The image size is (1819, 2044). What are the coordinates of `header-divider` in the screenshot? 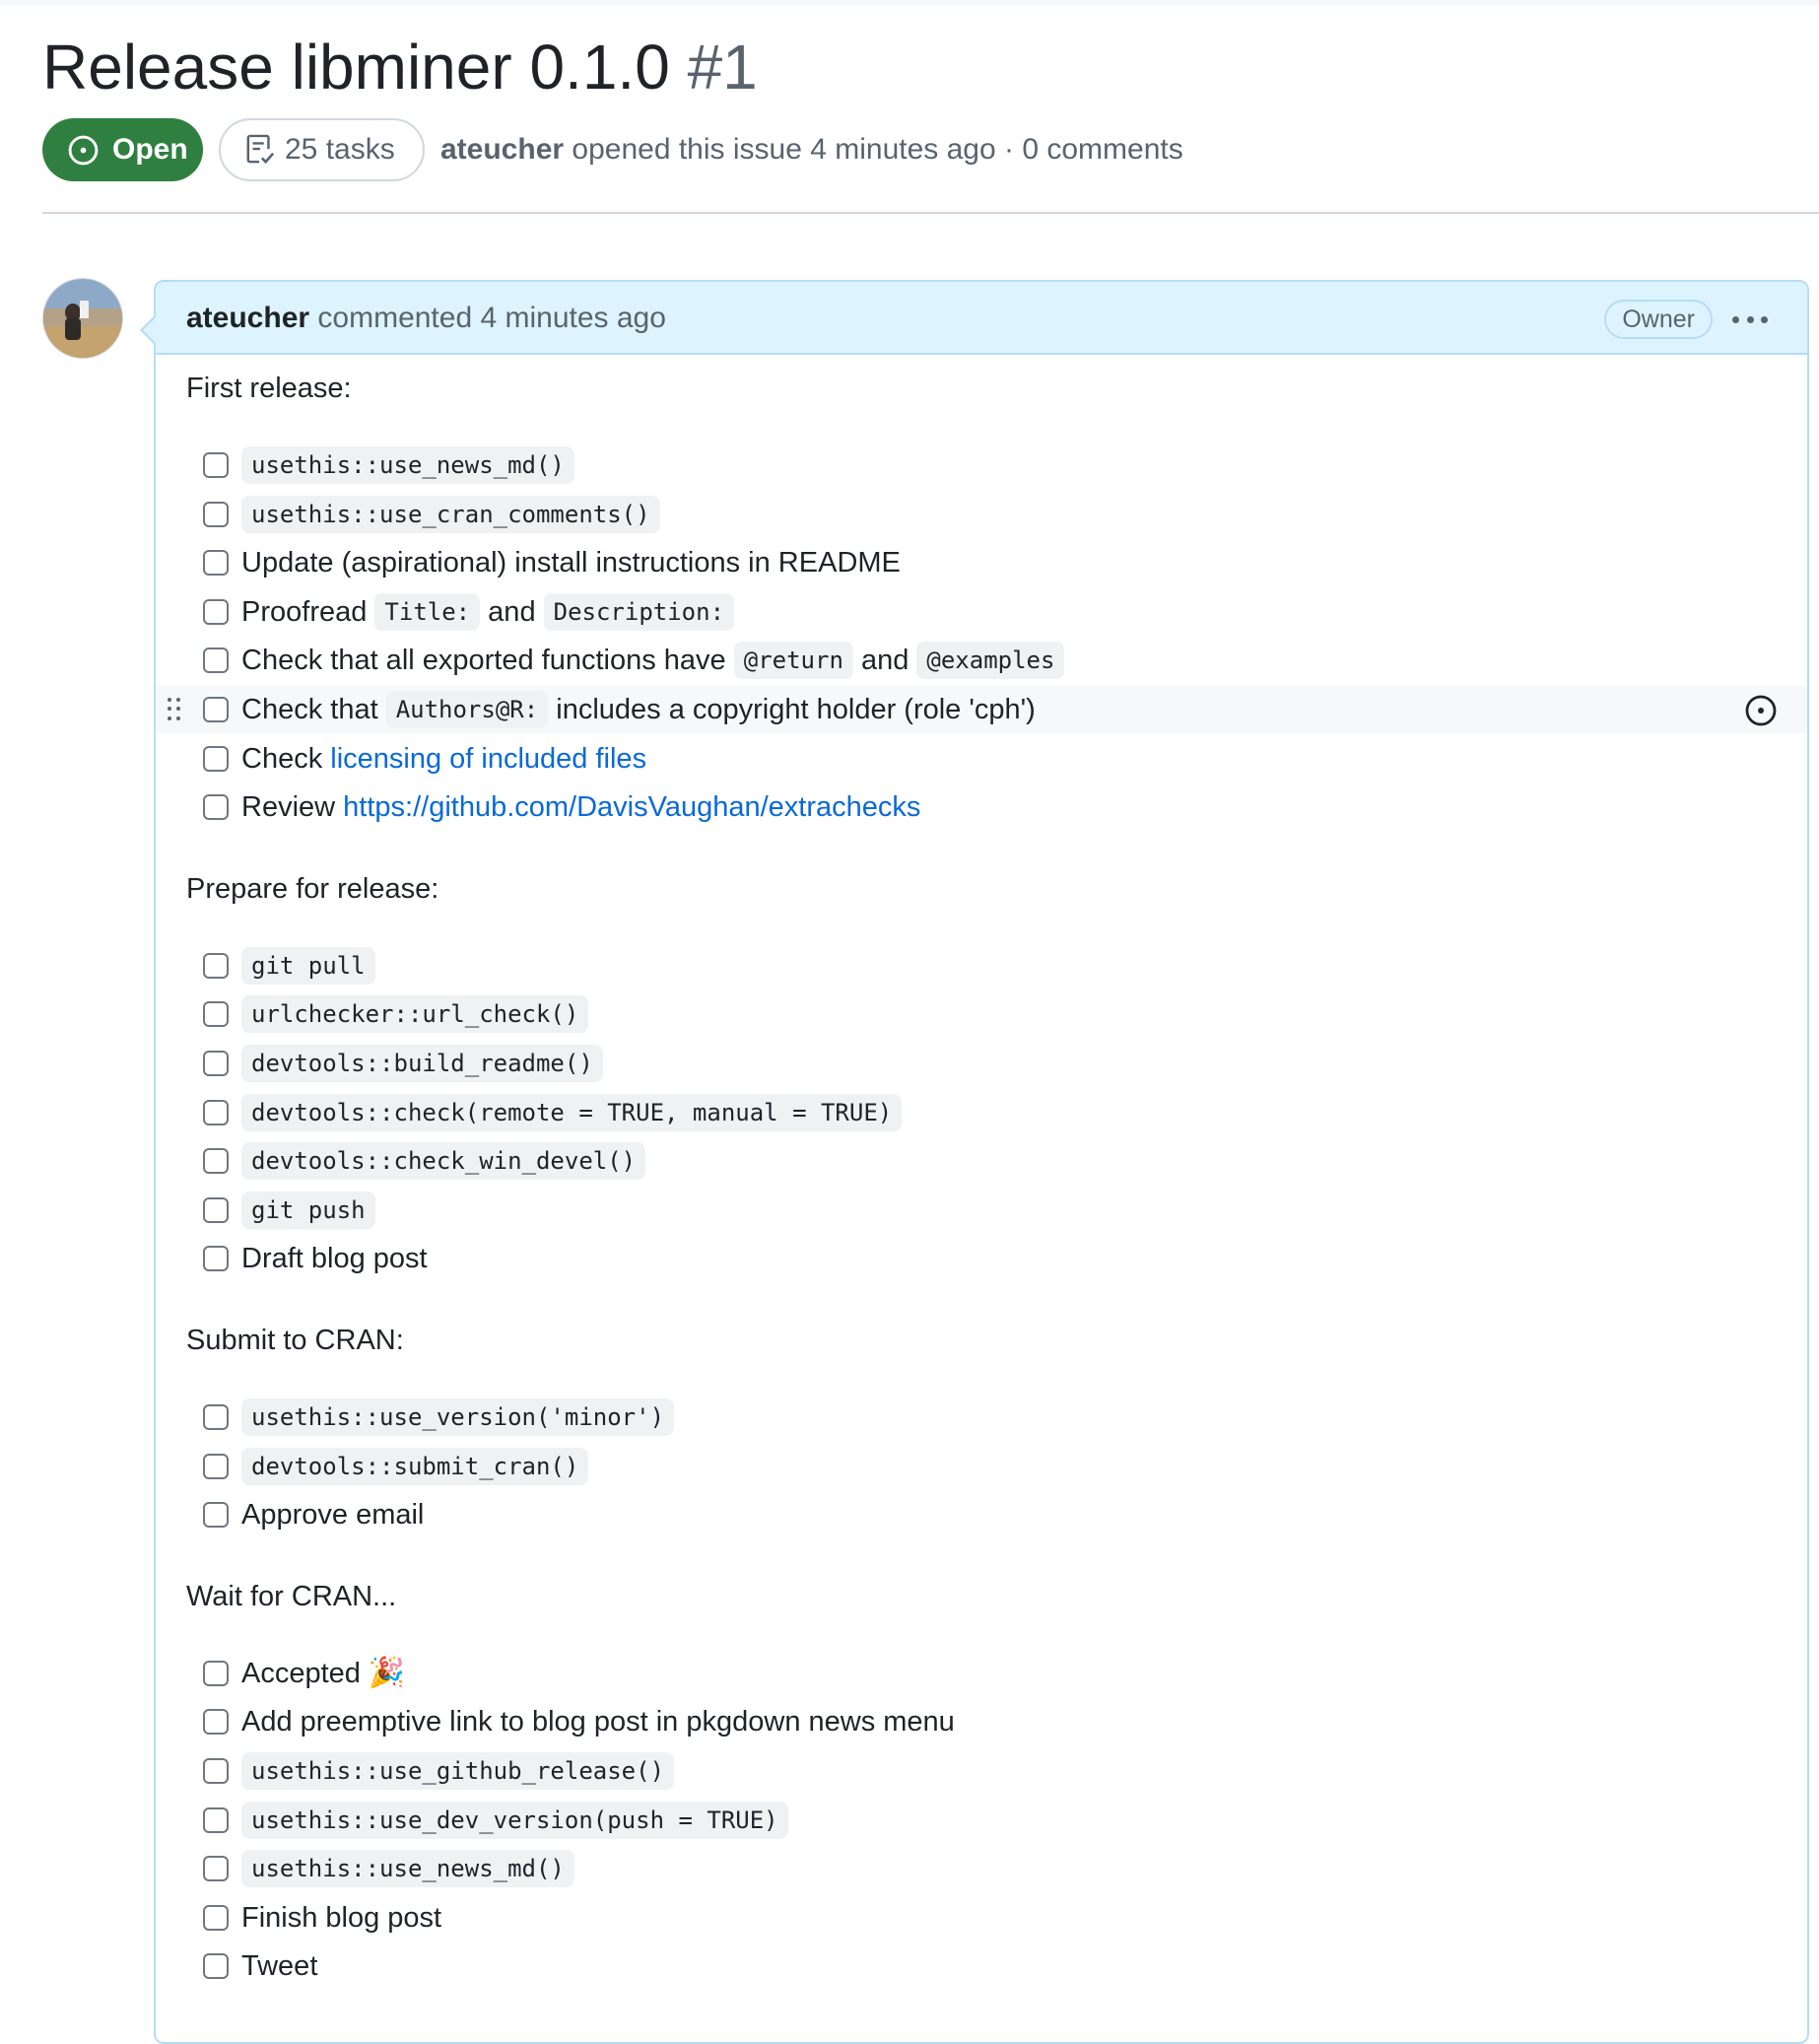 It's located at (930, 213).